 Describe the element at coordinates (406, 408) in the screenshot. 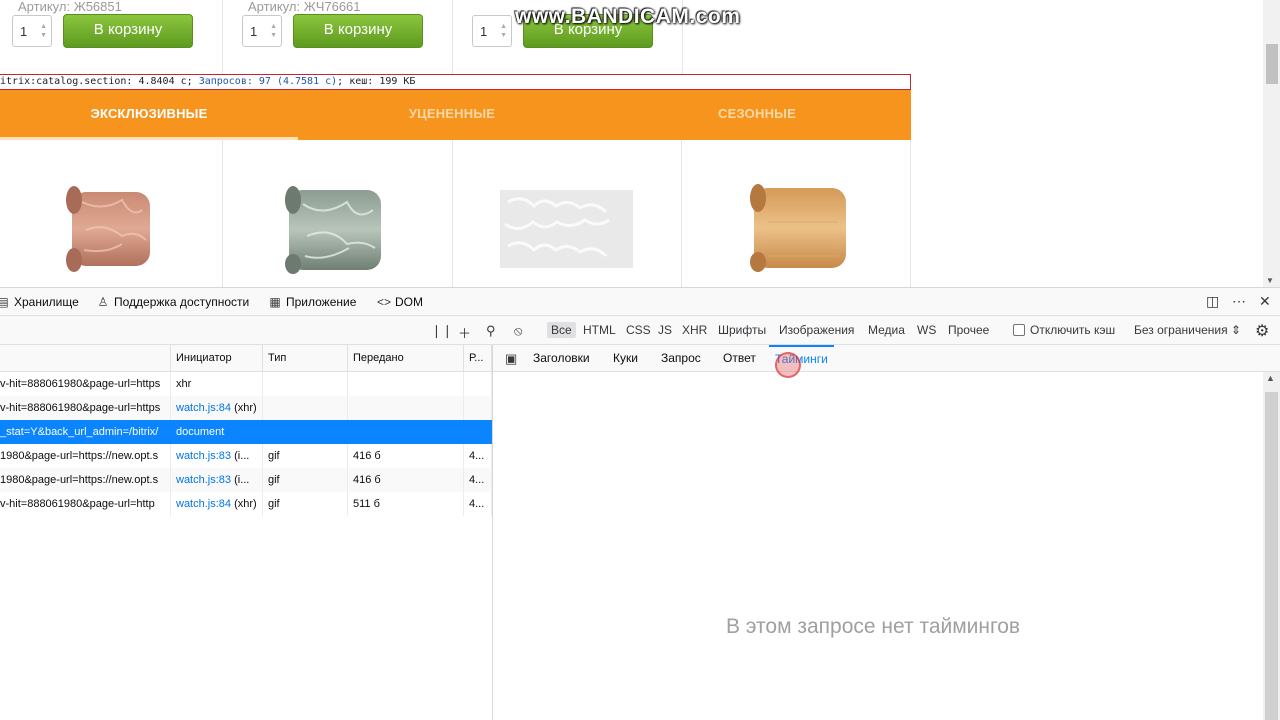

I see `cell-transferred` at that location.